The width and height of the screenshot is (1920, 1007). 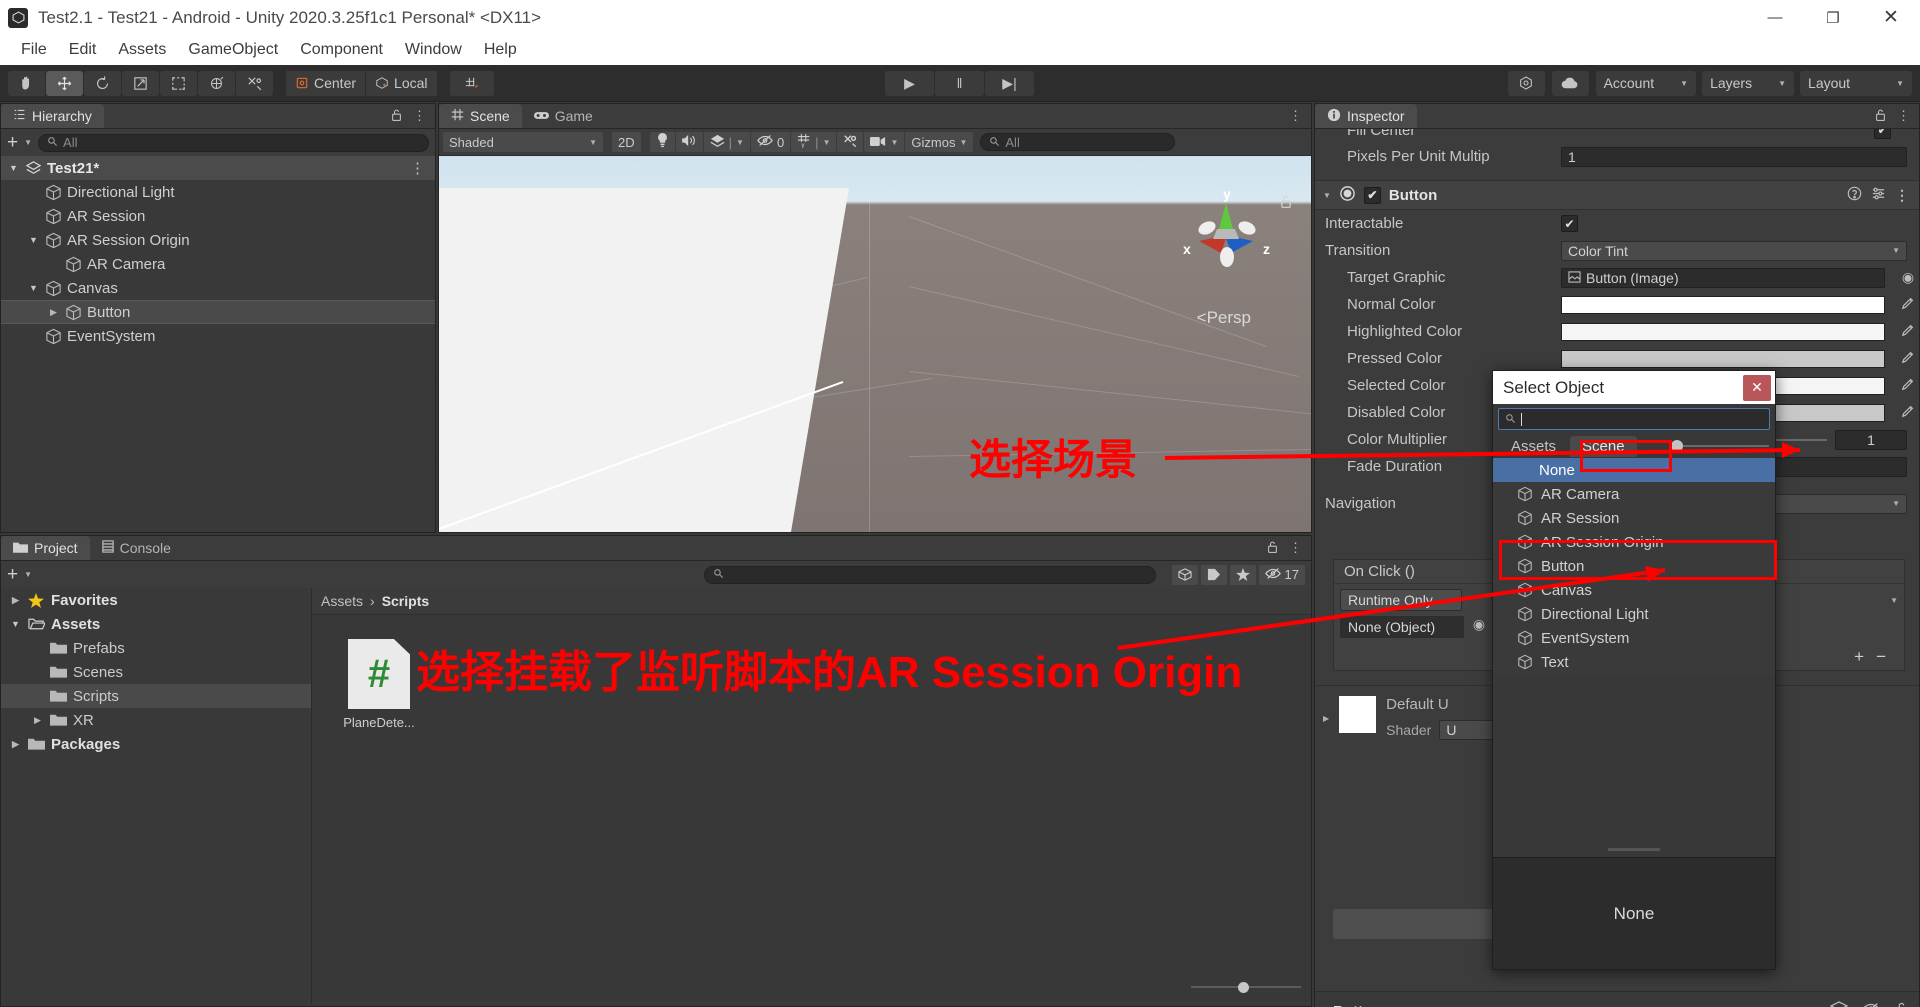 I want to click on project-tree-item-favorites: ▶ Favorites, so click(x=156, y=600).